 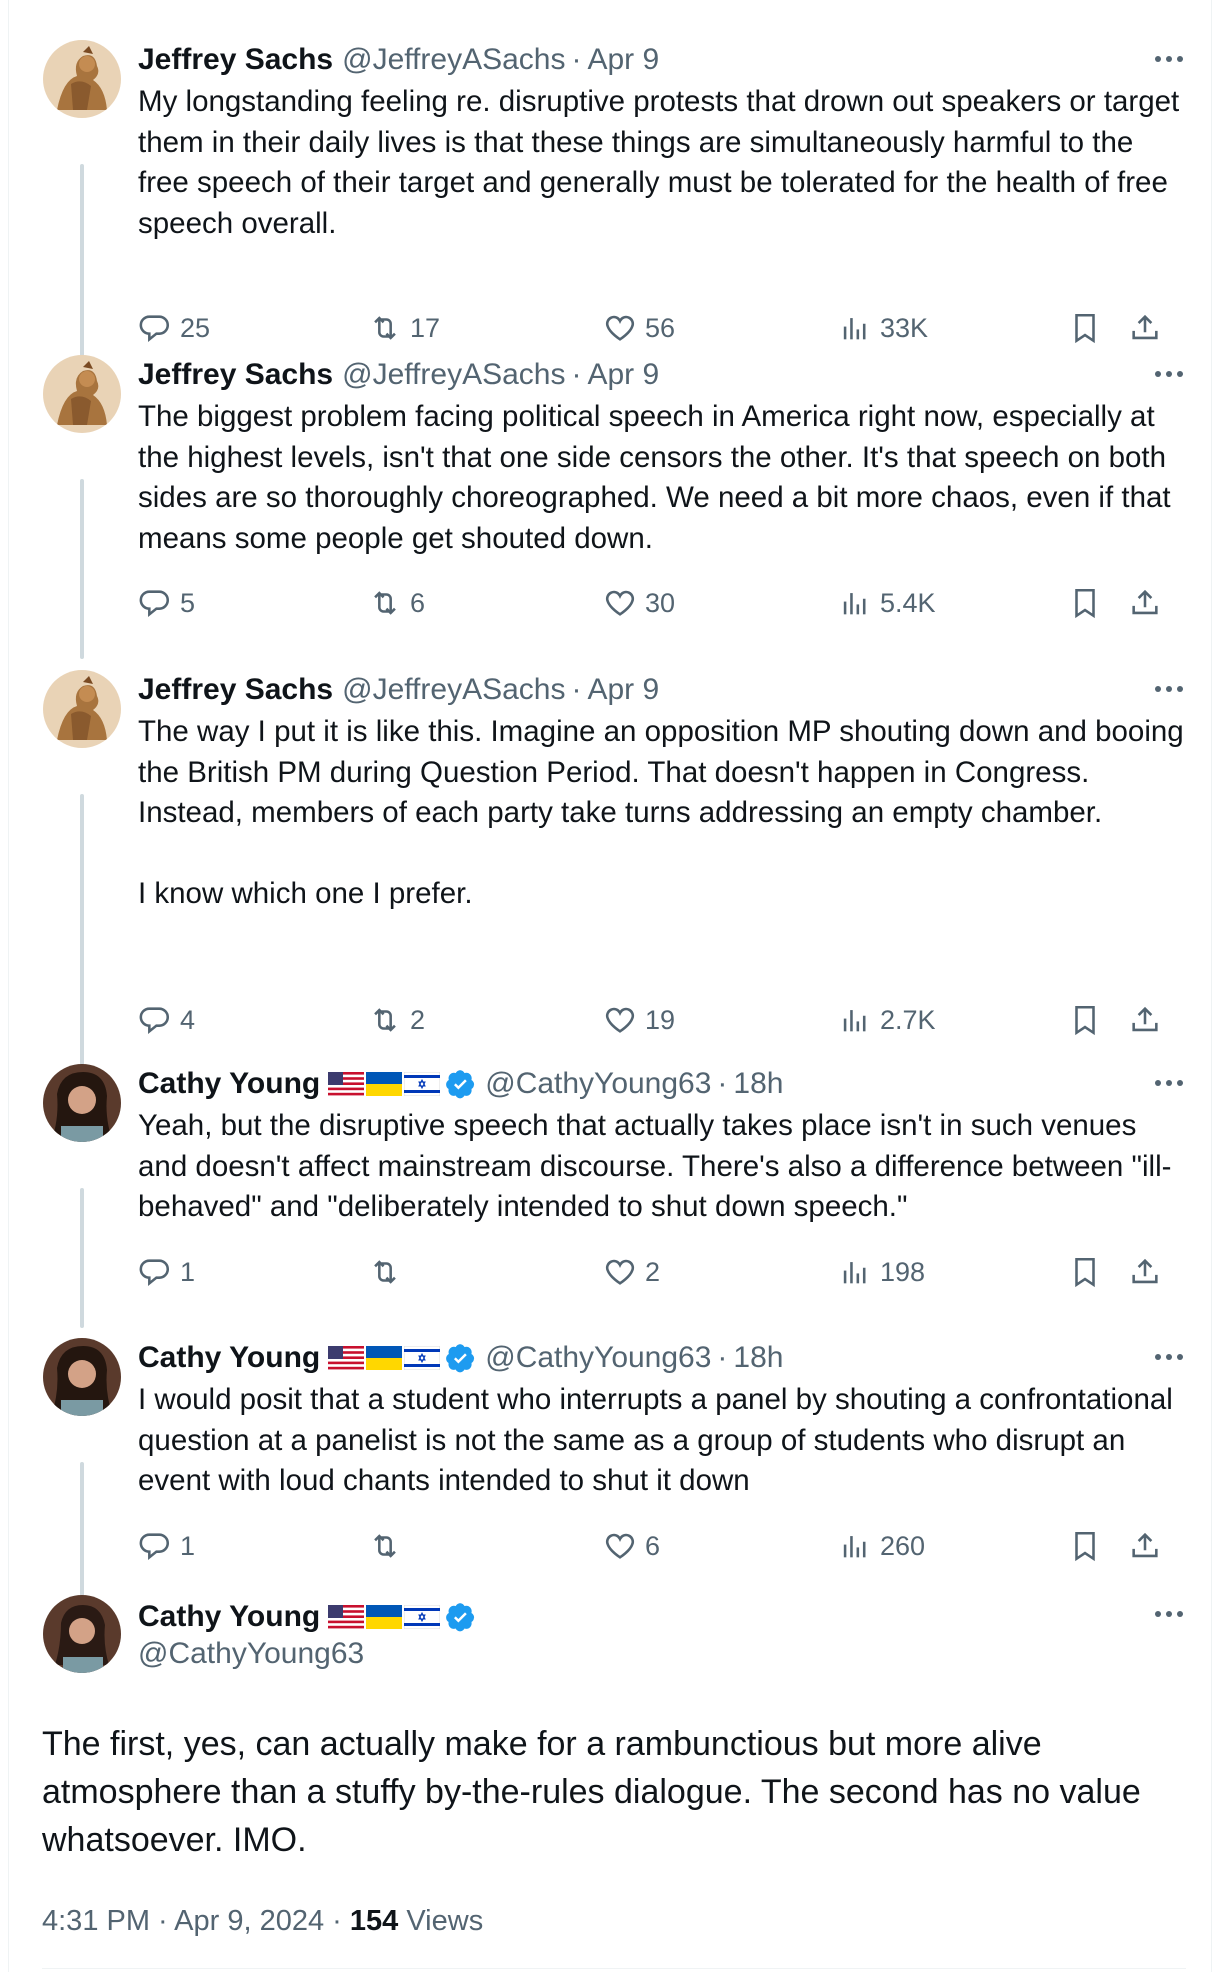 What do you see at coordinates (639, 328) in the screenshot?
I see `like-button: 56` at bounding box center [639, 328].